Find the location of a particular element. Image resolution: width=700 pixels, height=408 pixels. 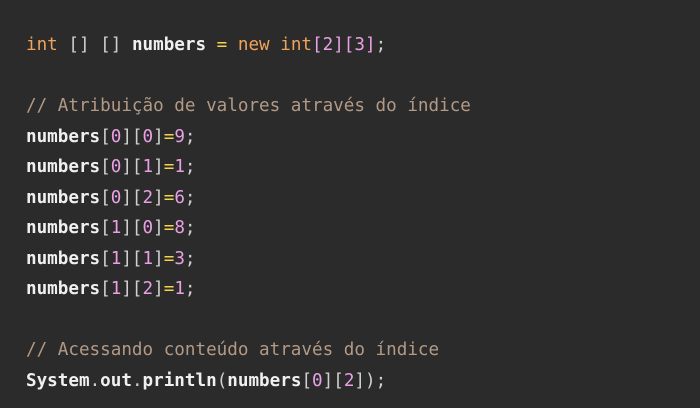

array-brackets: [] [] is located at coordinates (94, 45).